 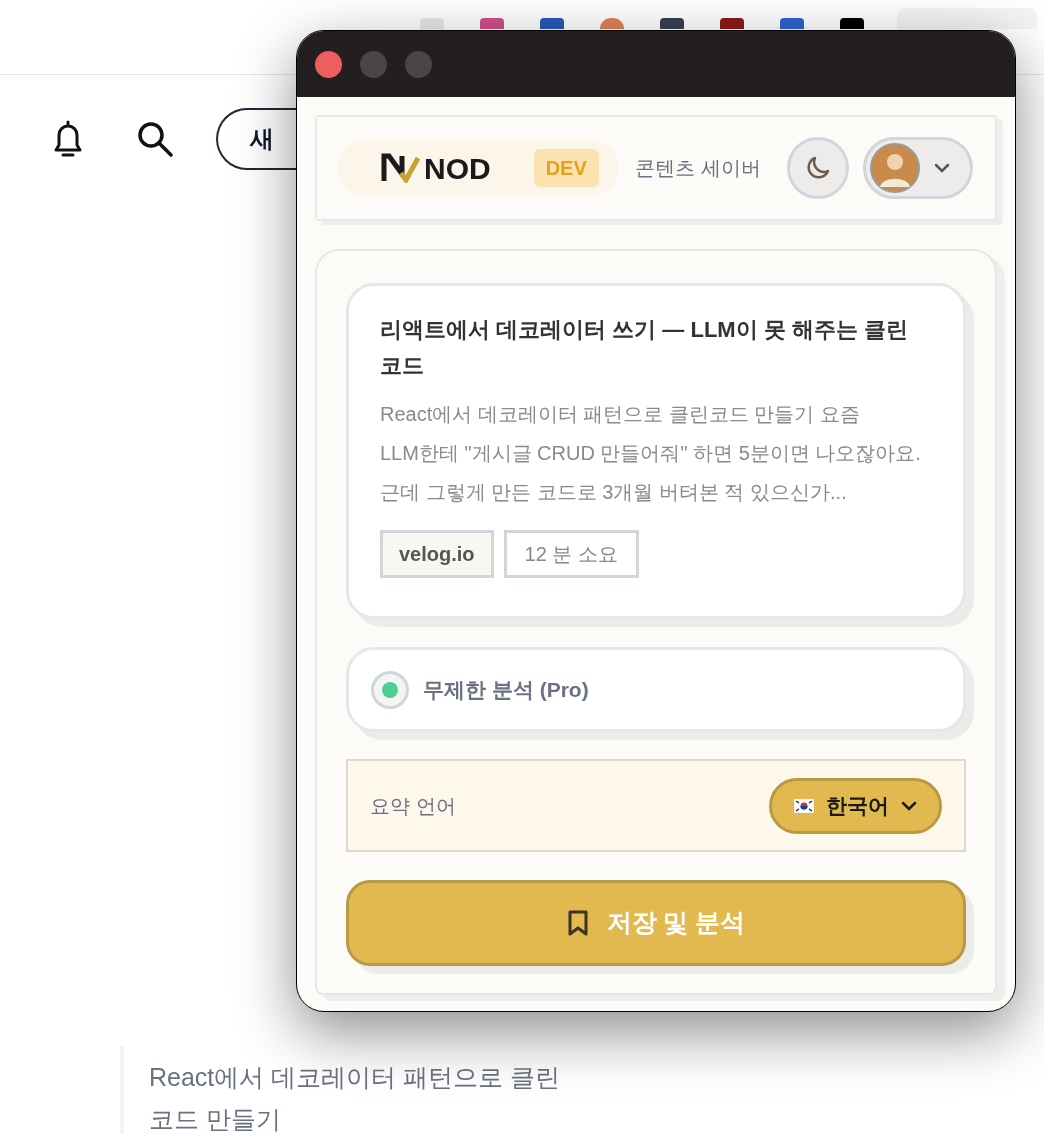 What do you see at coordinates (644, 348) in the screenshot?
I see `article-title: 리액트에서 데코레이터 쓰기 — LLM이 못 해주는 클린 코드` at bounding box center [644, 348].